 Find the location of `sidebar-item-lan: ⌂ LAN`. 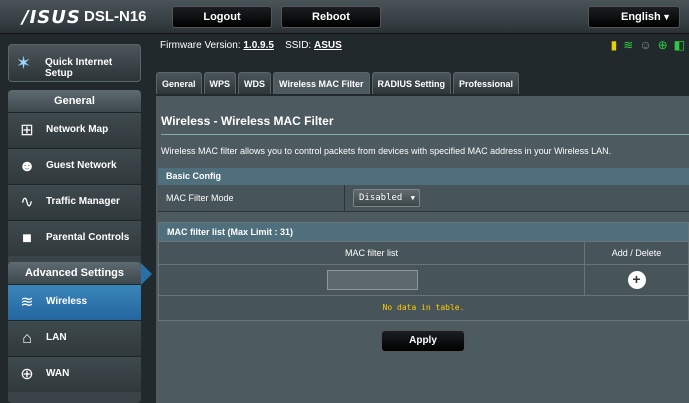

sidebar-item-lan: ⌂ LAN is located at coordinates (74, 338).